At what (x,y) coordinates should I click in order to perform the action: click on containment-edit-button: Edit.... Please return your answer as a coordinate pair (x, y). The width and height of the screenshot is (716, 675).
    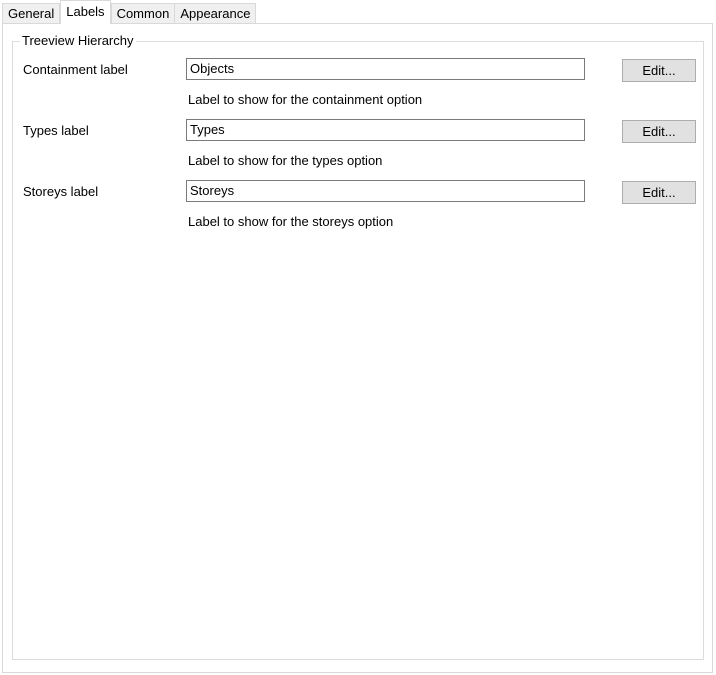
    Looking at the image, I should click on (659, 70).